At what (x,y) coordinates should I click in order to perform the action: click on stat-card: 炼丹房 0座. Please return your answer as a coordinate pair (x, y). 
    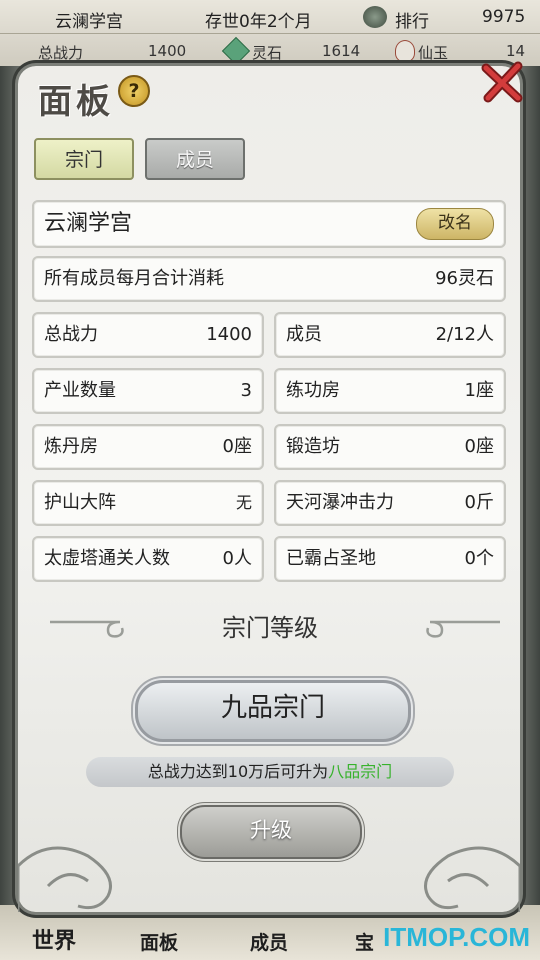
    Looking at the image, I should click on (148, 447).